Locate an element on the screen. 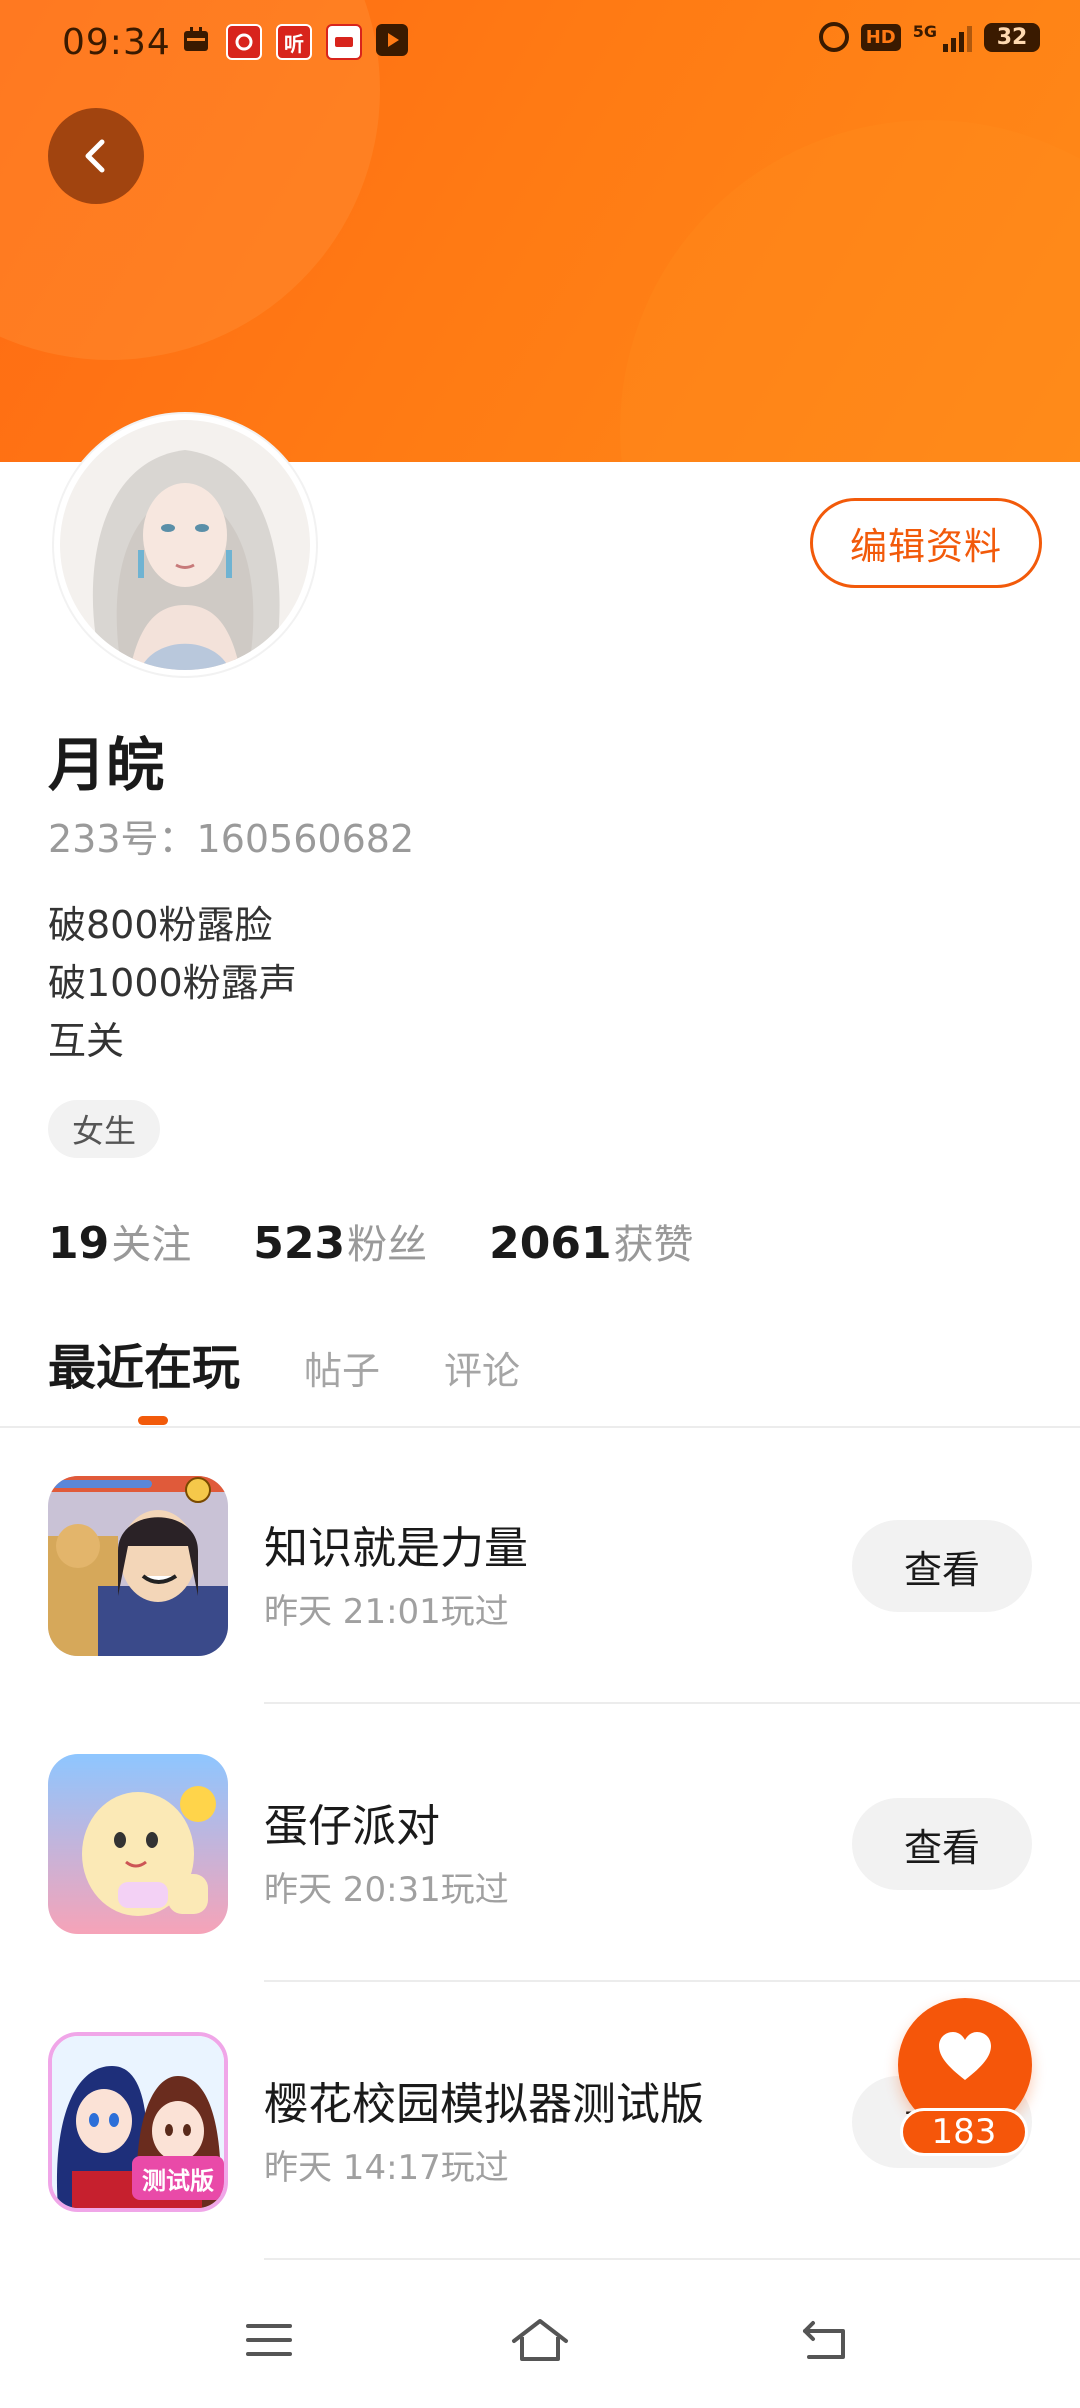 The image size is (1080, 2408). stat-number: 523 is located at coordinates (299, 1243).